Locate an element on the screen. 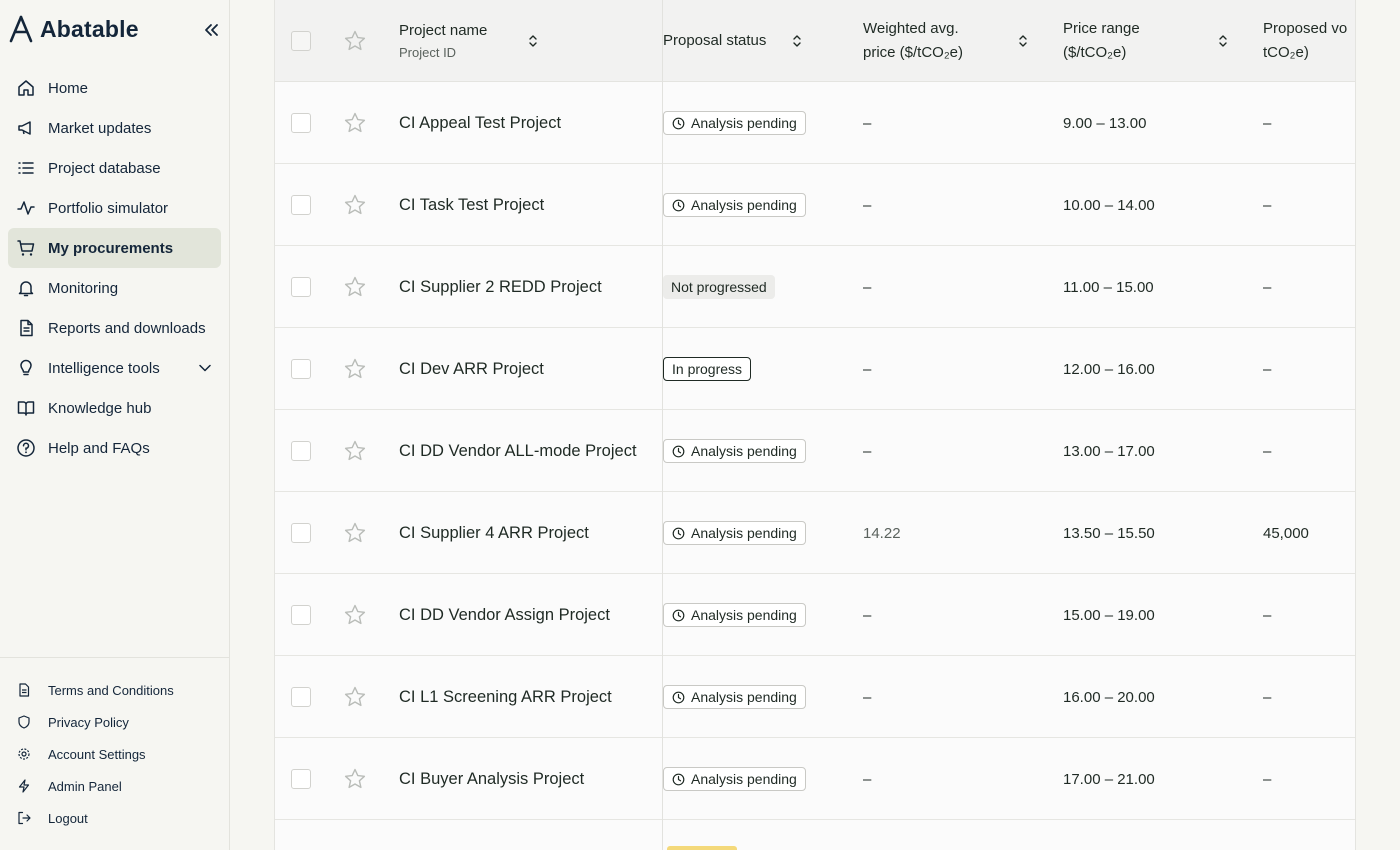 This screenshot has height=850, width=1400. footer-item-privacy: Privacy Policy is located at coordinates (114, 722).